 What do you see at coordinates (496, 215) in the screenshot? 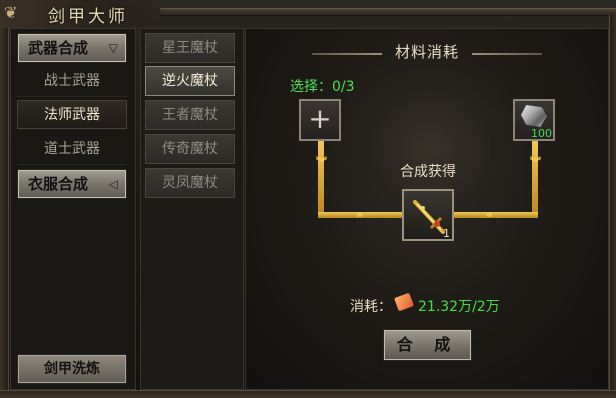
I see `right-pipe-horizontal` at bounding box center [496, 215].